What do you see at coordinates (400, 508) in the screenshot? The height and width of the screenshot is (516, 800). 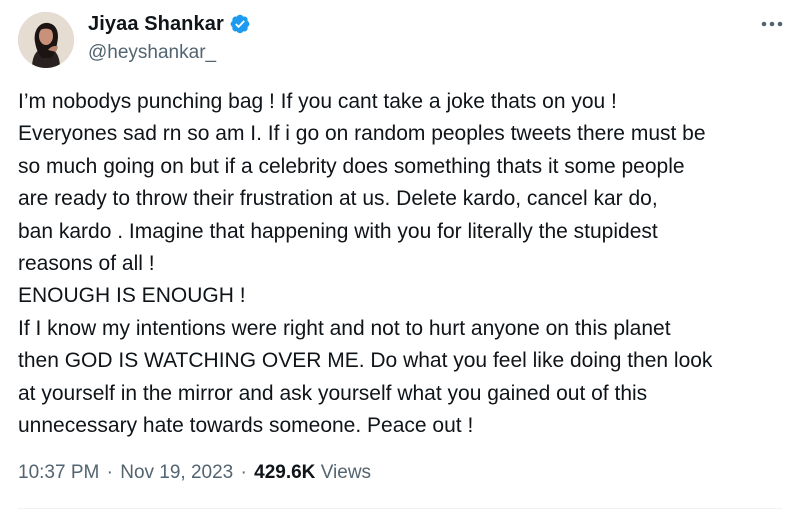 I see `divider` at bounding box center [400, 508].